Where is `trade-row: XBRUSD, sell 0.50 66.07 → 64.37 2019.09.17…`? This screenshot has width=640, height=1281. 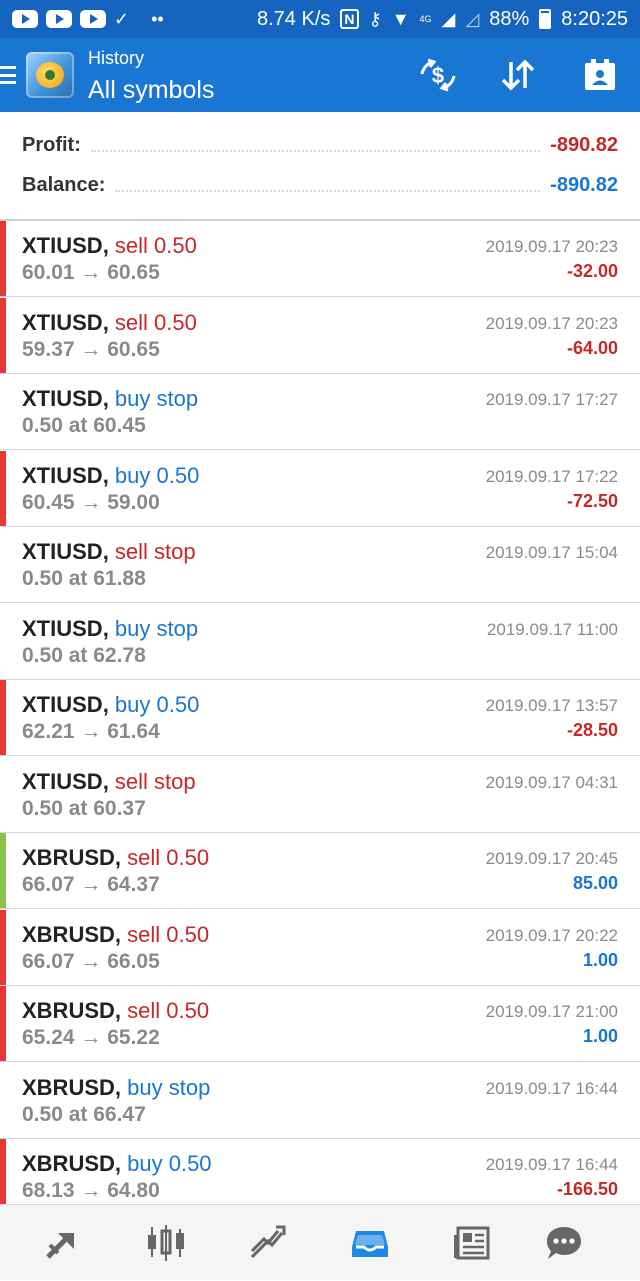 trade-row: XBRUSD, sell 0.50 66.07 → 64.37 2019.09.17… is located at coordinates (320, 871).